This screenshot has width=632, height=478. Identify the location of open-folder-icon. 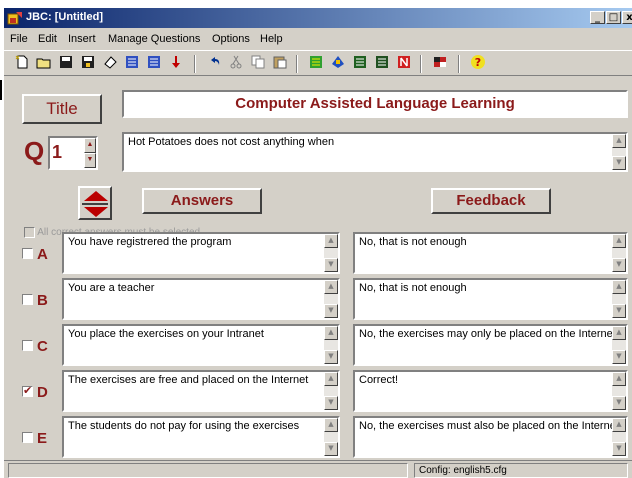
(44, 64).